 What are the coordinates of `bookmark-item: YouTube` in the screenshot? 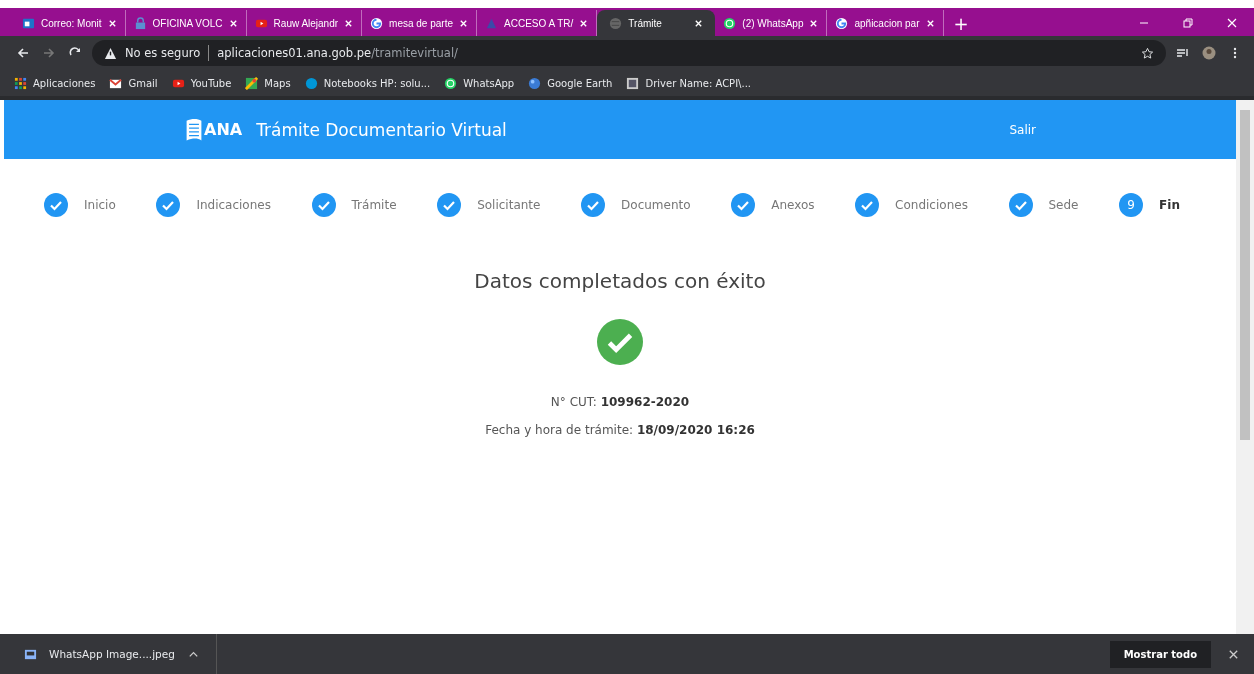 It's located at (201, 83).